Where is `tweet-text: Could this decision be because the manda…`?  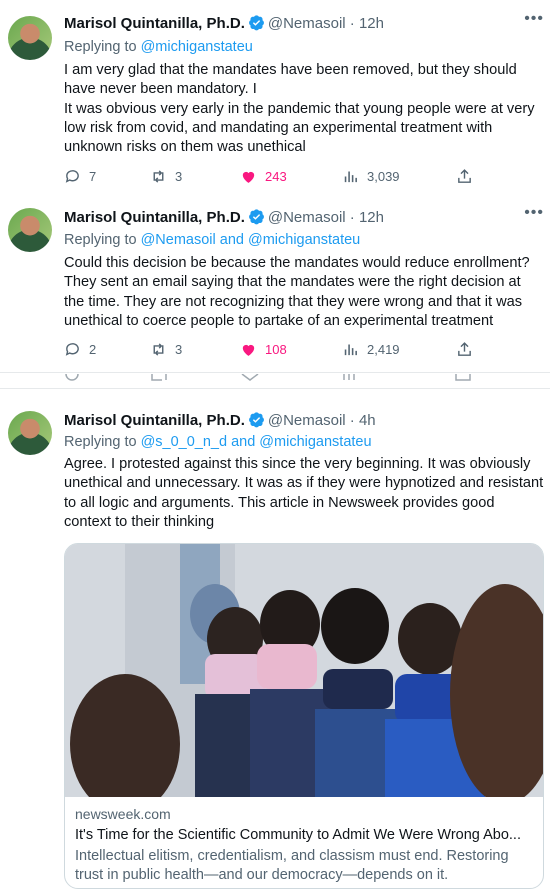 tweet-text: Could this decision be because the manda… is located at coordinates (304, 292).